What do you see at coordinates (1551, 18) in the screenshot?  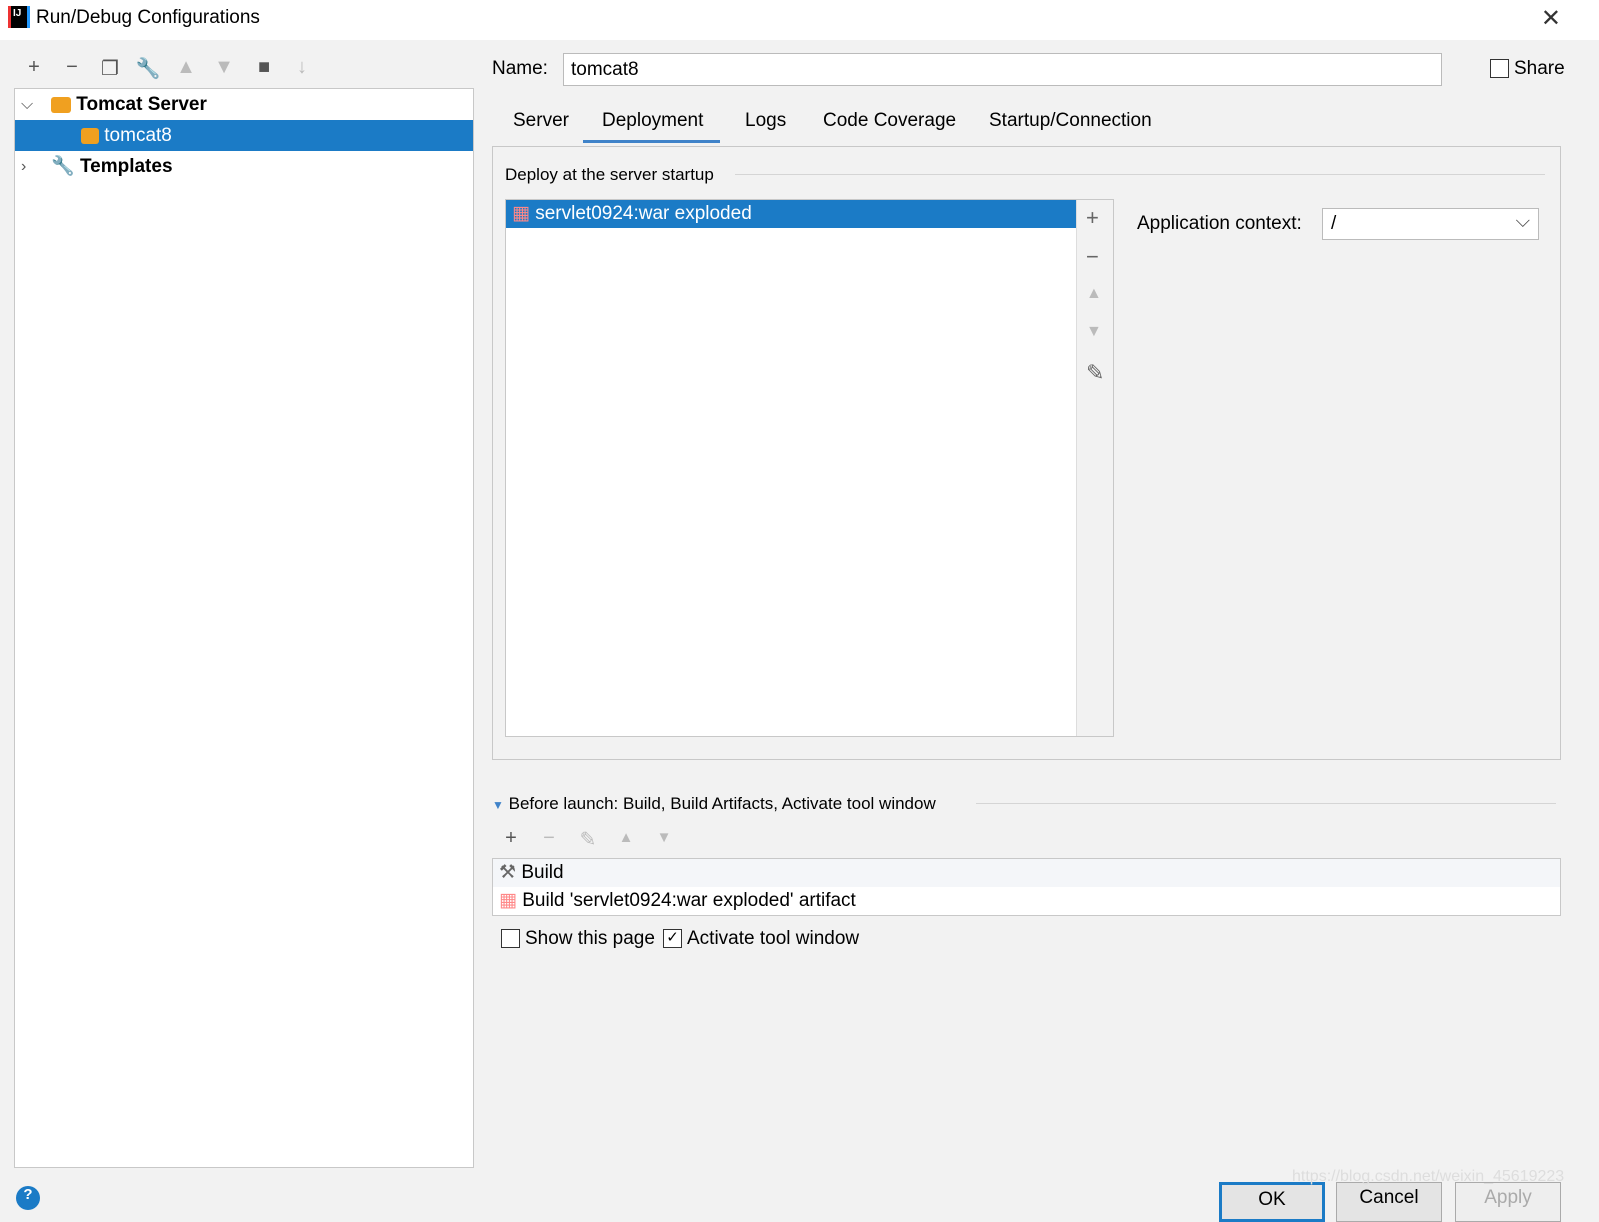 I see `close-icon: ✕` at bounding box center [1551, 18].